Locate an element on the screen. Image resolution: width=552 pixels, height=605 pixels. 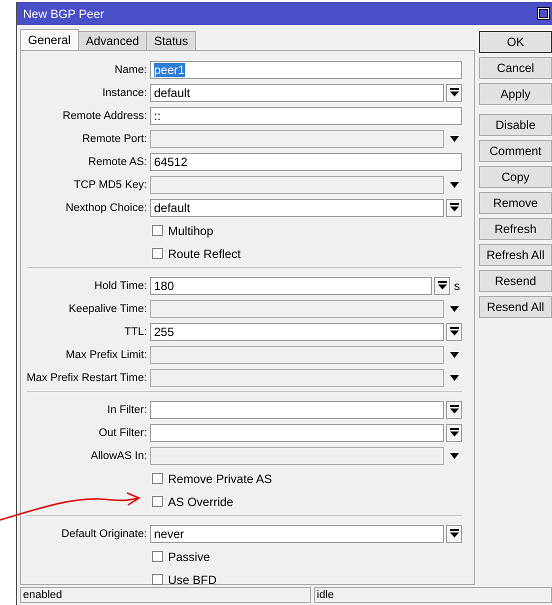
tab: Status is located at coordinates (171, 40).